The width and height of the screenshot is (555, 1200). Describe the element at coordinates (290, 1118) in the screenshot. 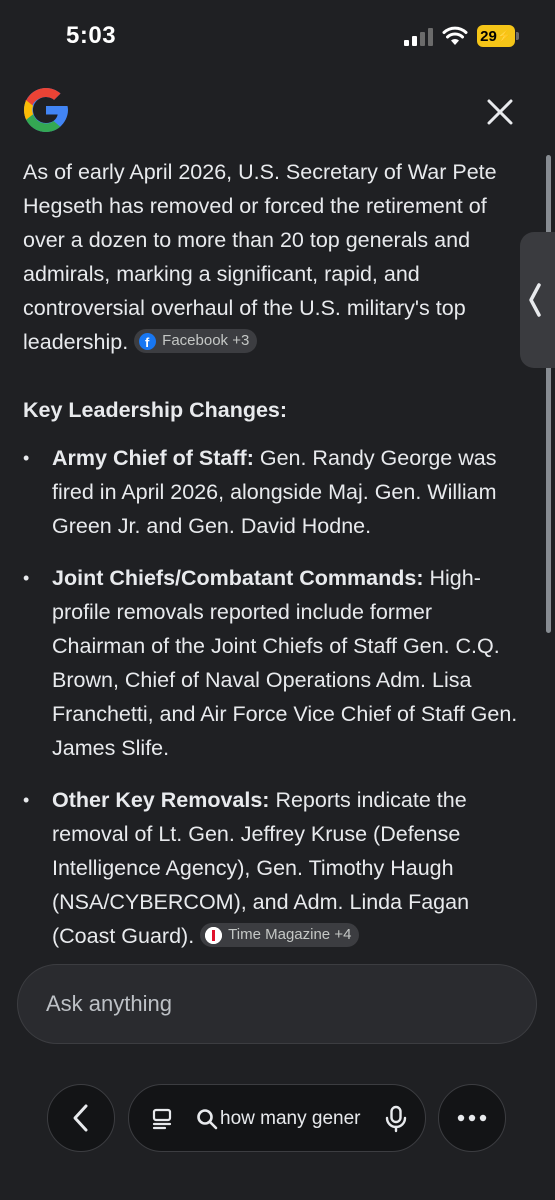

I see `query-text: how many gener` at that location.